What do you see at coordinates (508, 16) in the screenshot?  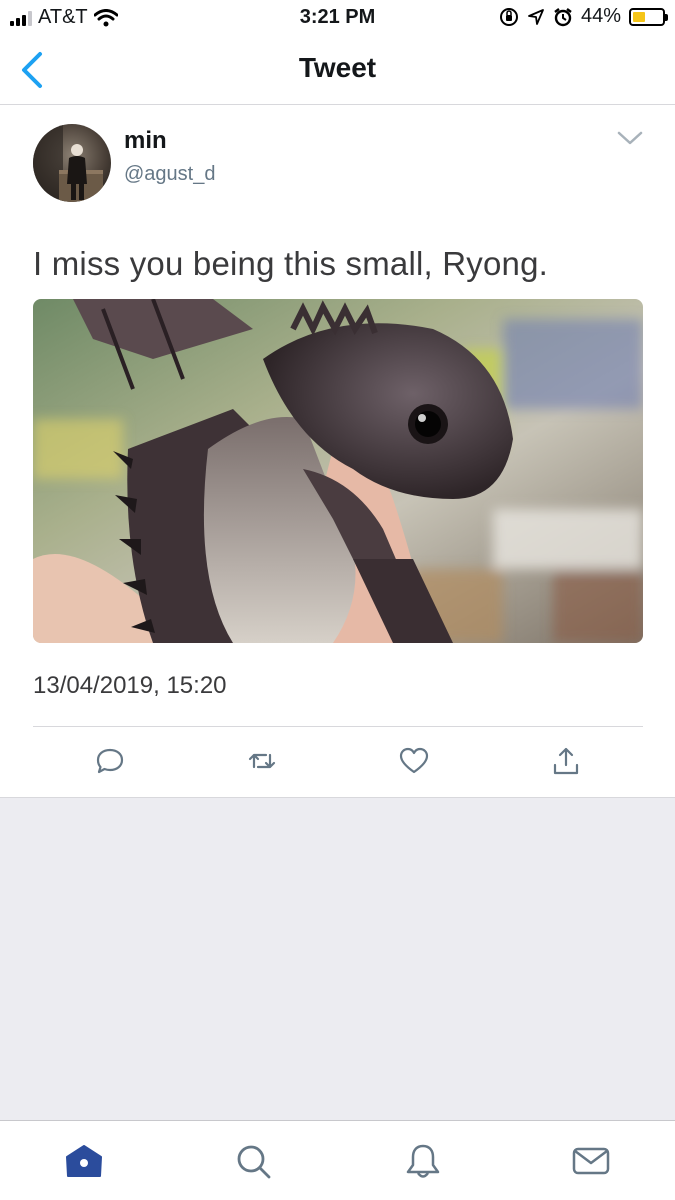 I see `orientation-lock-icon` at bounding box center [508, 16].